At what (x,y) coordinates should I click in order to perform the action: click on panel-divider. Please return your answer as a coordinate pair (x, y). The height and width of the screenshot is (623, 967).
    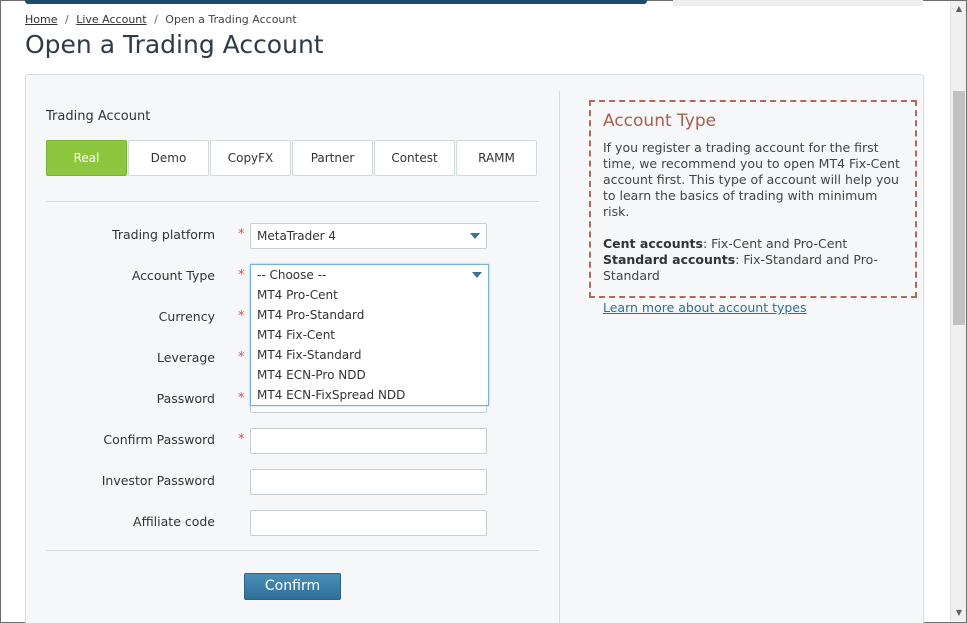
    Looking at the image, I should click on (559, 357).